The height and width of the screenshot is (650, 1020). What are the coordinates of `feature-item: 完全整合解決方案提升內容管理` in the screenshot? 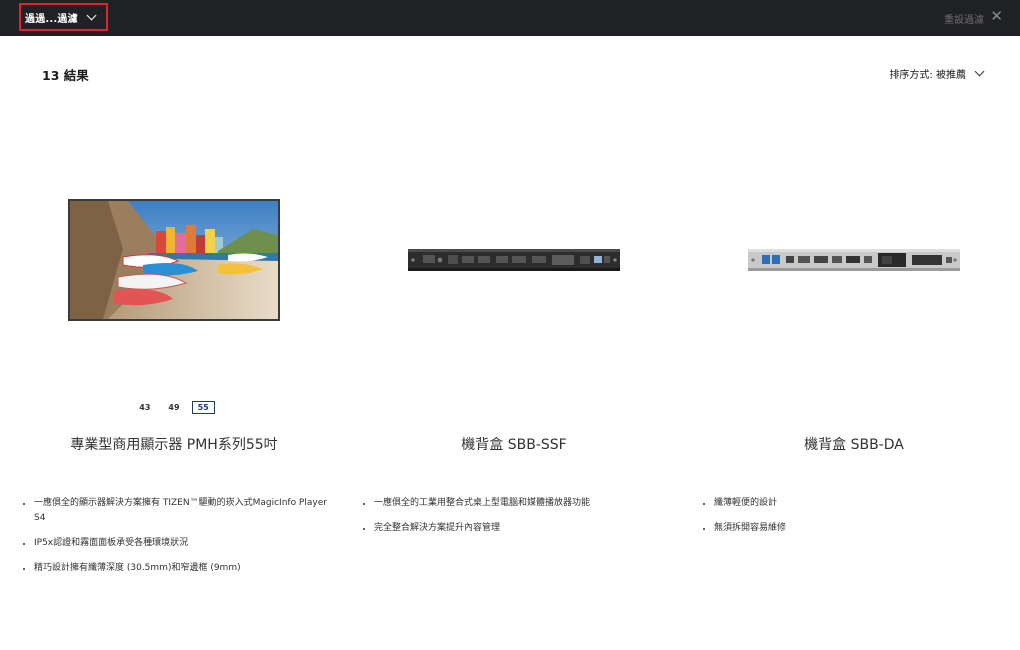 It's located at (509, 528).